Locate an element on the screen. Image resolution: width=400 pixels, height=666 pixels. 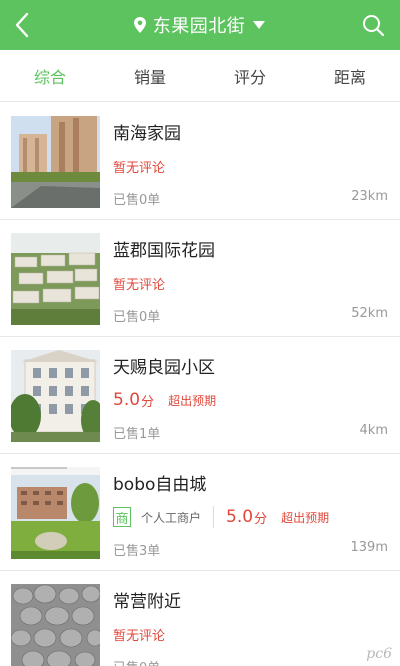
location-label: 东果园北街 is located at coordinates (199, 26).